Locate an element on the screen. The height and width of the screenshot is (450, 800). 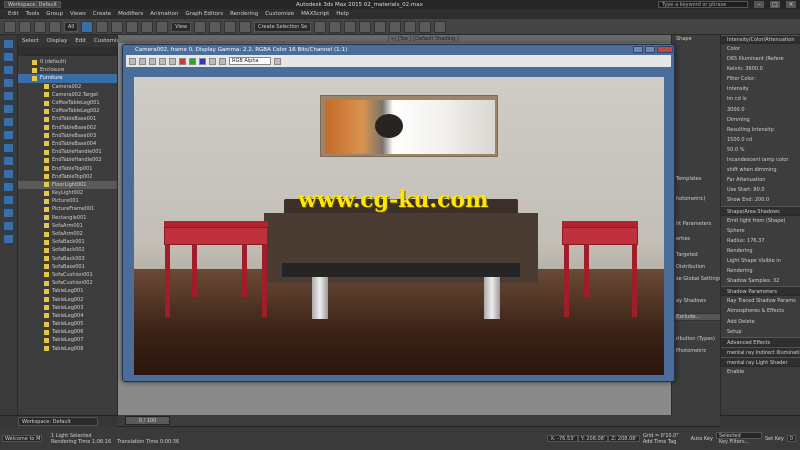
set-key-button: Set Key is located at coordinates (774, 439).